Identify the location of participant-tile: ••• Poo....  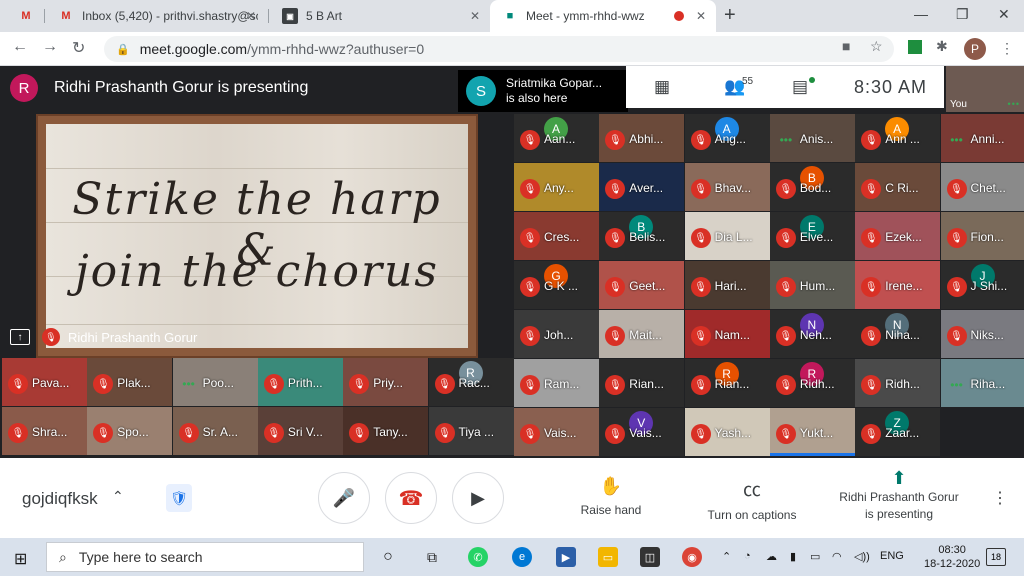
(215, 382).